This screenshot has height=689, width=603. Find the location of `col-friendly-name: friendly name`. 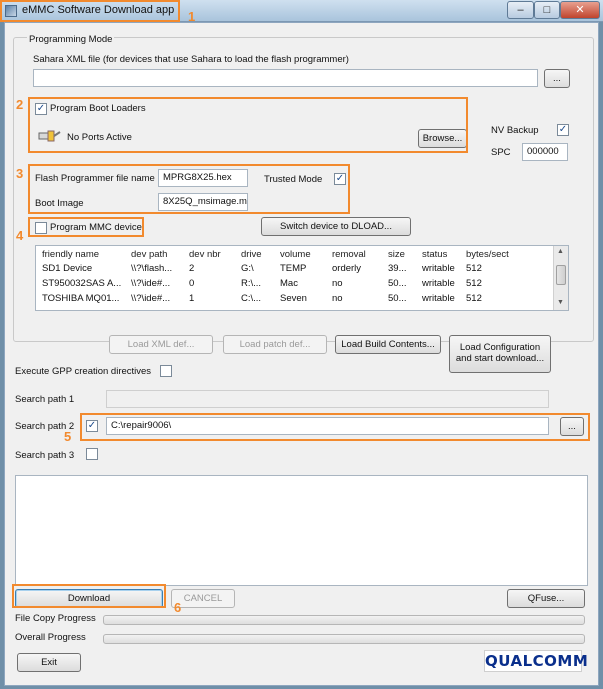

col-friendly-name: friendly name is located at coordinates (70, 254).